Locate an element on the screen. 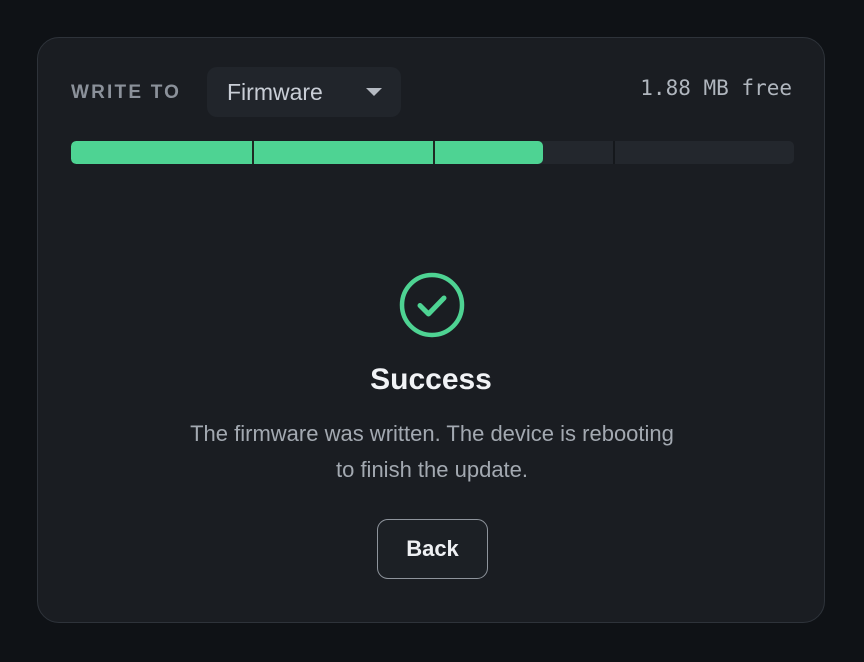 This screenshot has width=864, height=662. write-progress-bar is located at coordinates (432, 152).